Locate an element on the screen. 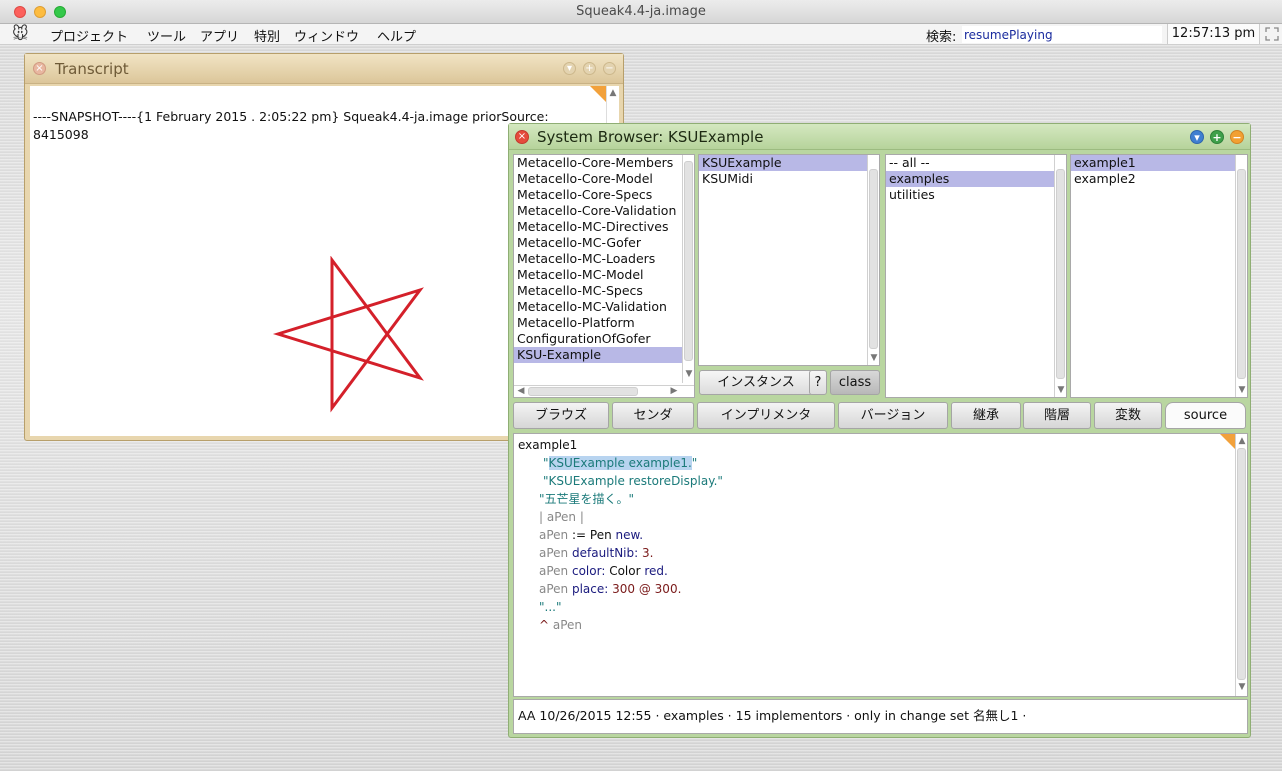 The image size is (1282, 771). list-item: Metacello-Core-Specs is located at coordinates (604, 195).